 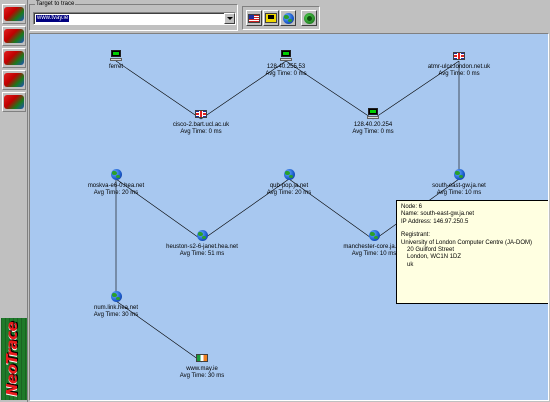 I want to click on flag-us-icon, so click(x=254, y=18).